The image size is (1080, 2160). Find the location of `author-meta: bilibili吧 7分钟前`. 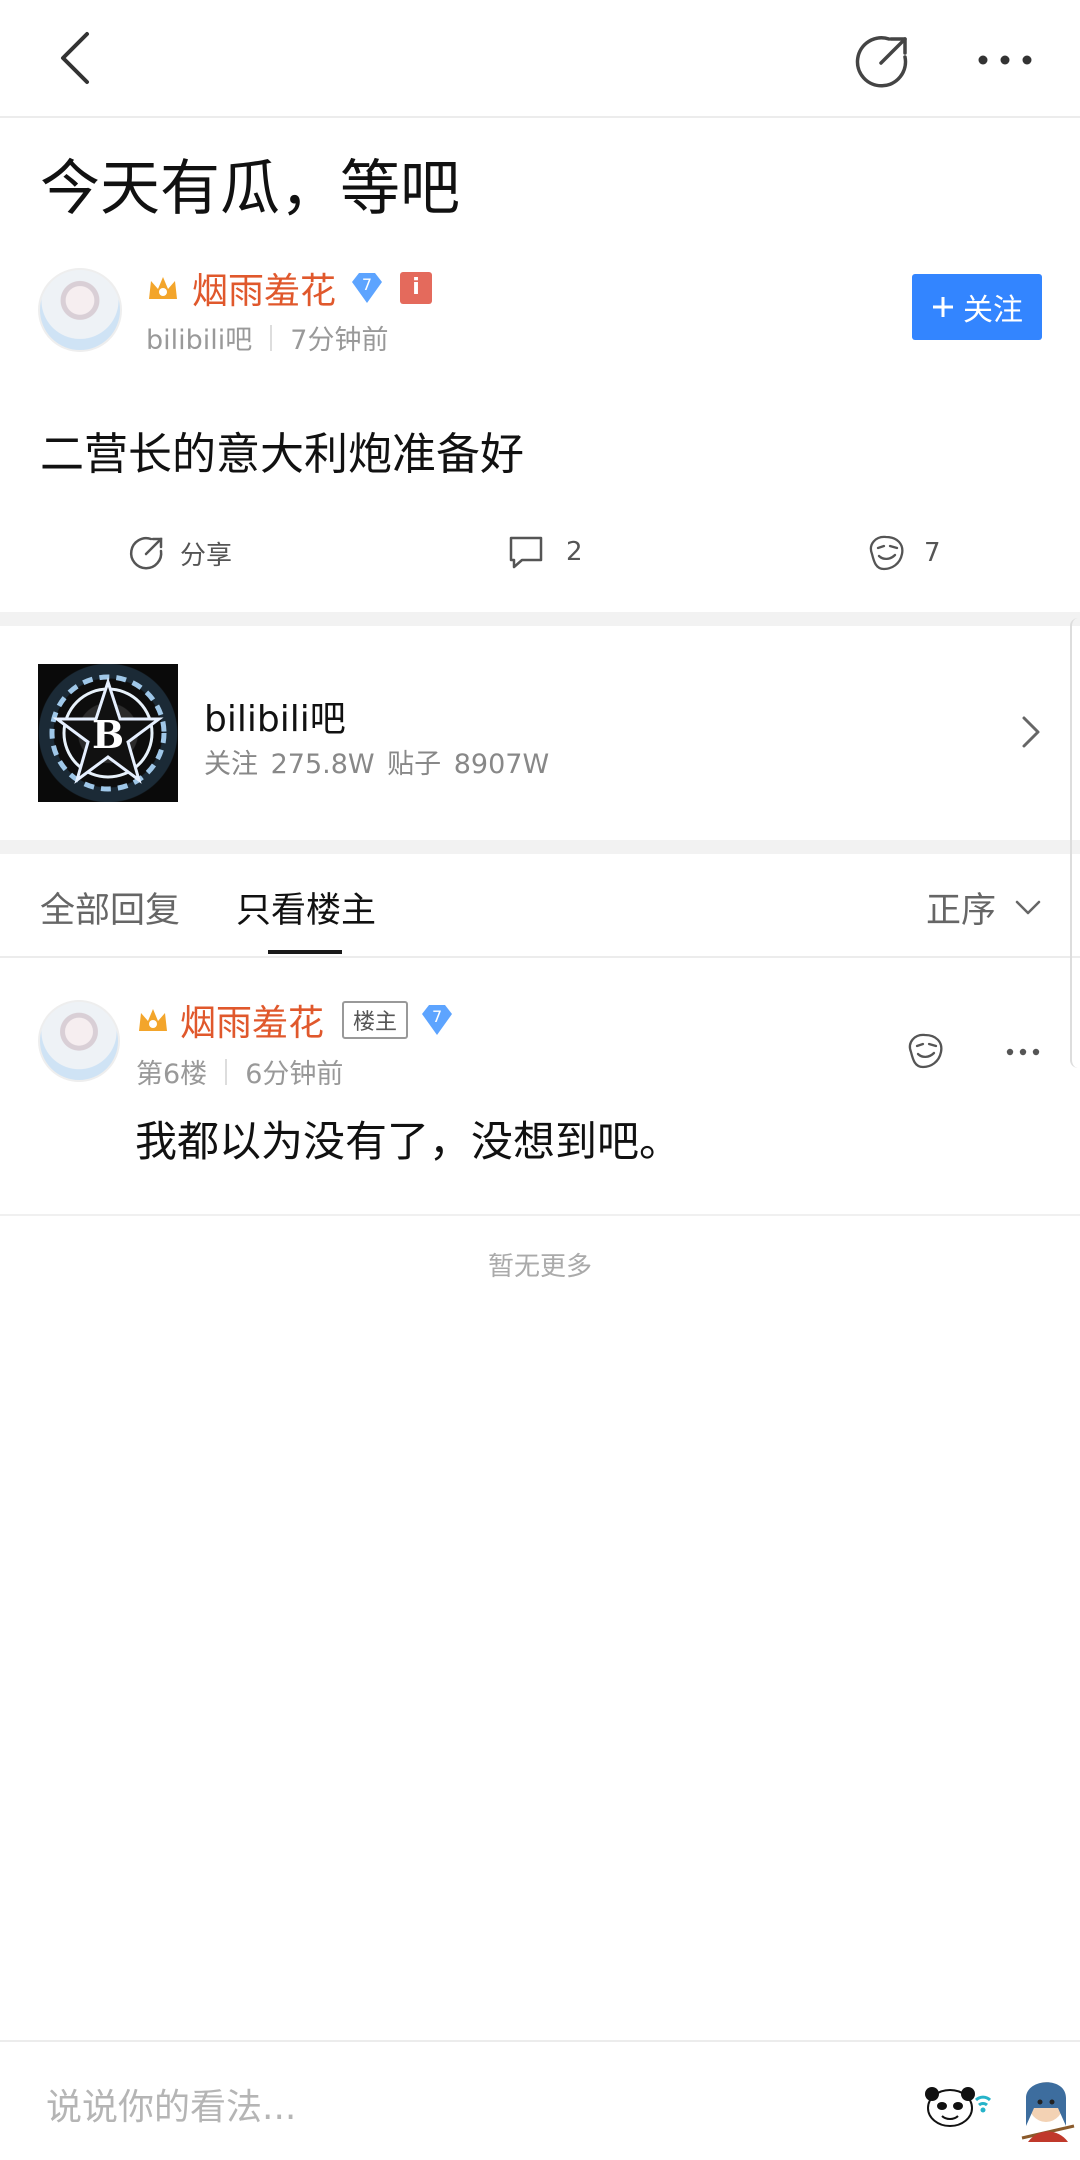

author-meta: bilibili吧 7分钟前 is located at coordinates (267, 337).